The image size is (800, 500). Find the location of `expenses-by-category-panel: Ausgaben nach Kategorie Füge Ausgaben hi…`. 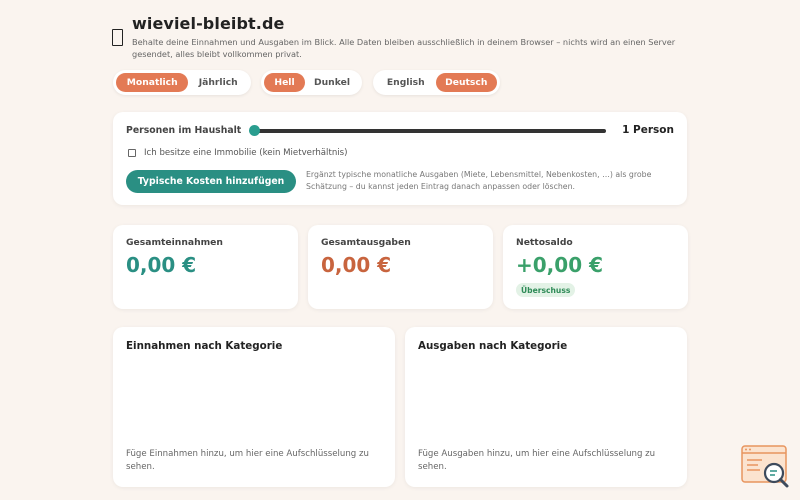

expenses-by-category-panel: Ausgaben nach Kategorie Füge Ausgaben hi… is located at coordinates (546, 407).